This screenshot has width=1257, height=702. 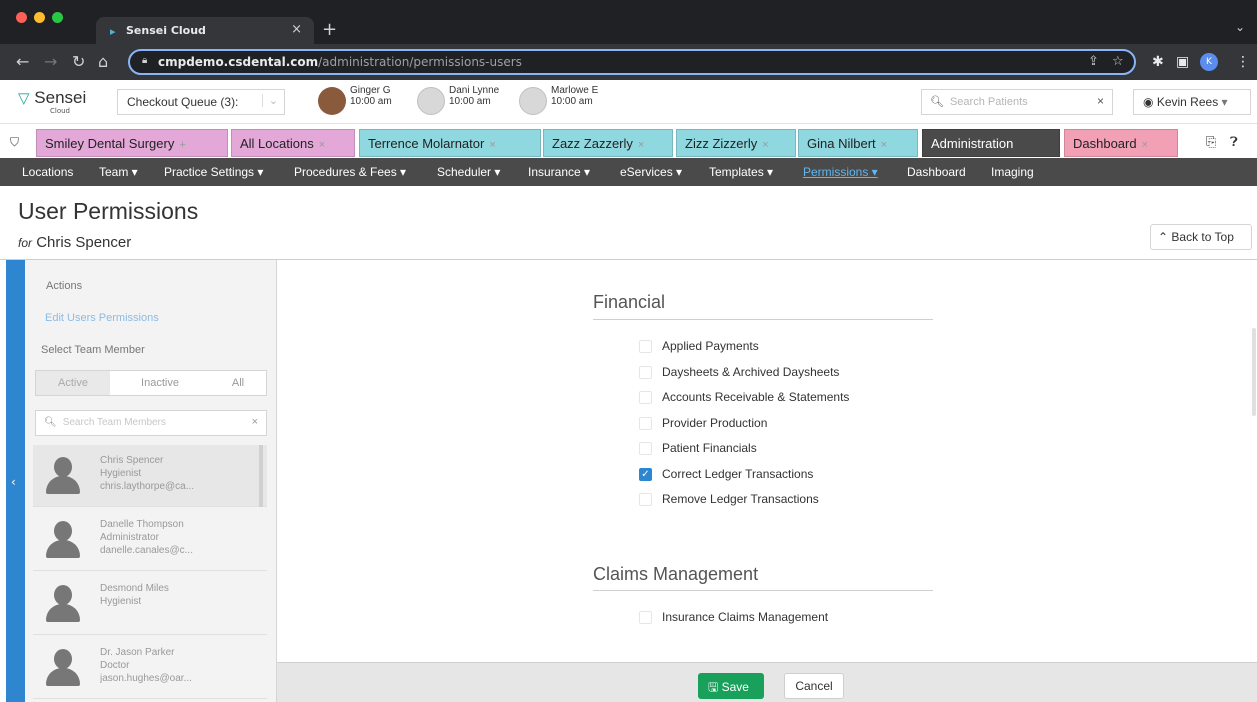 What do you see at coordinates (14, 142) in the screenshot?
I see `shield-icon: ⛉` at bounding box center [14, 142].